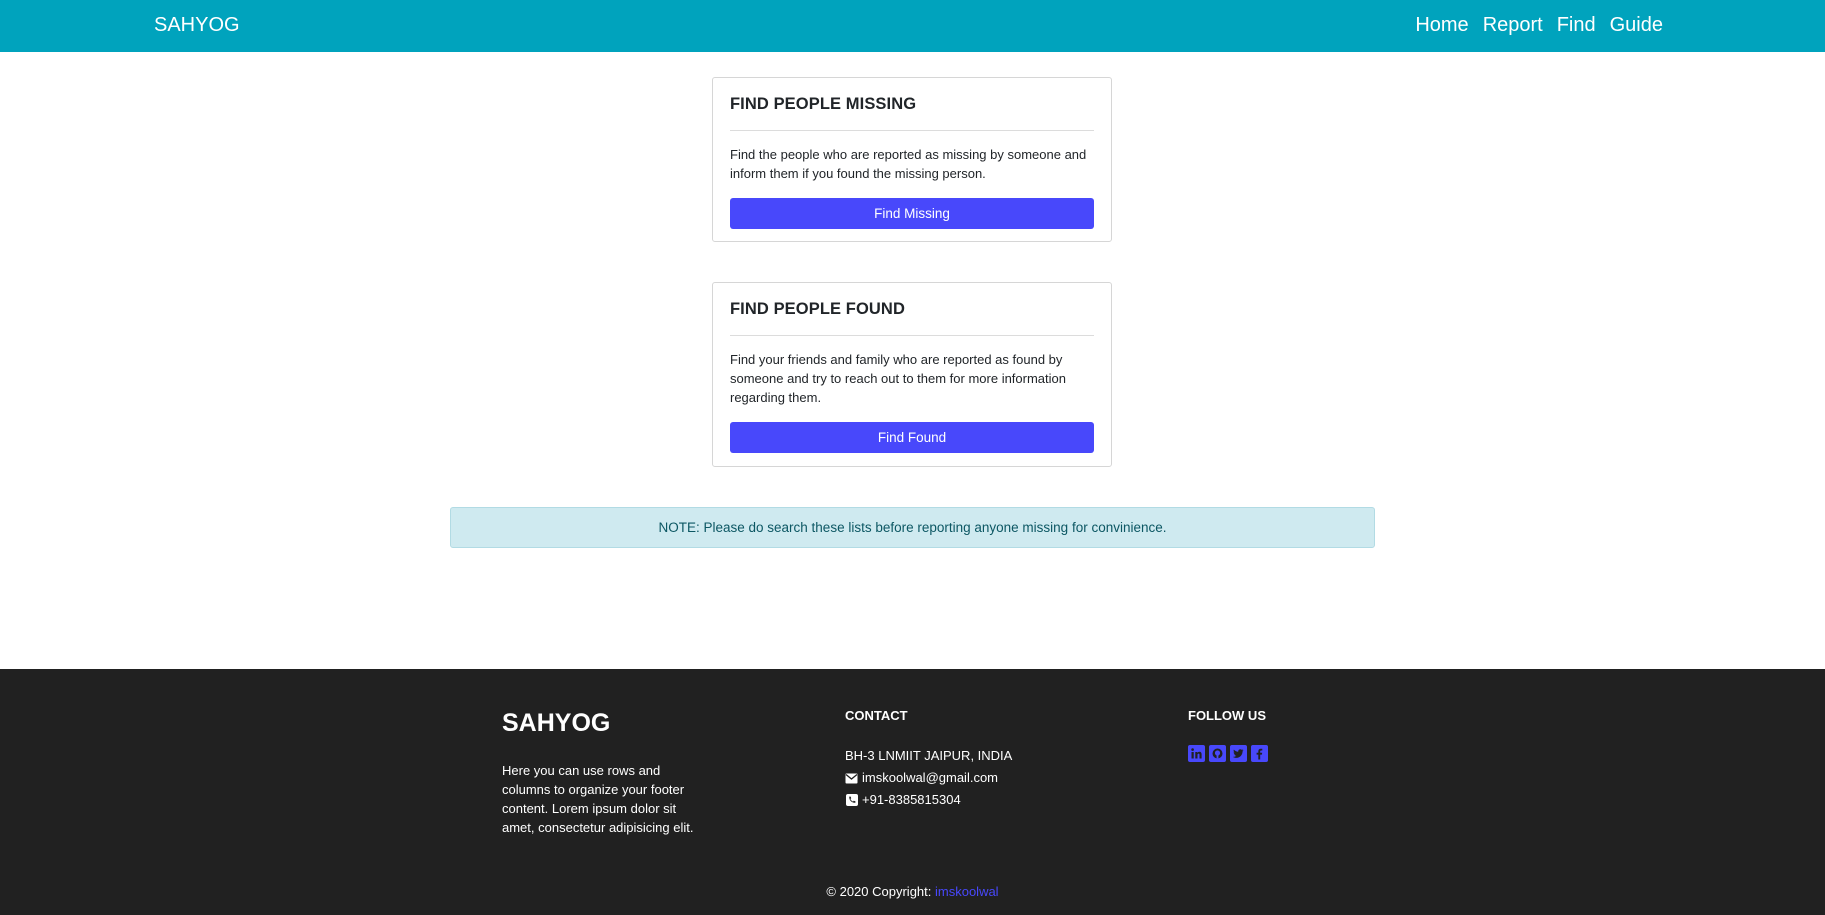 The height and width of the screenshot is (915, 1825). Describe the element at coordinates (851, 800) in the screenshot. I see `phone-icon` at that location.